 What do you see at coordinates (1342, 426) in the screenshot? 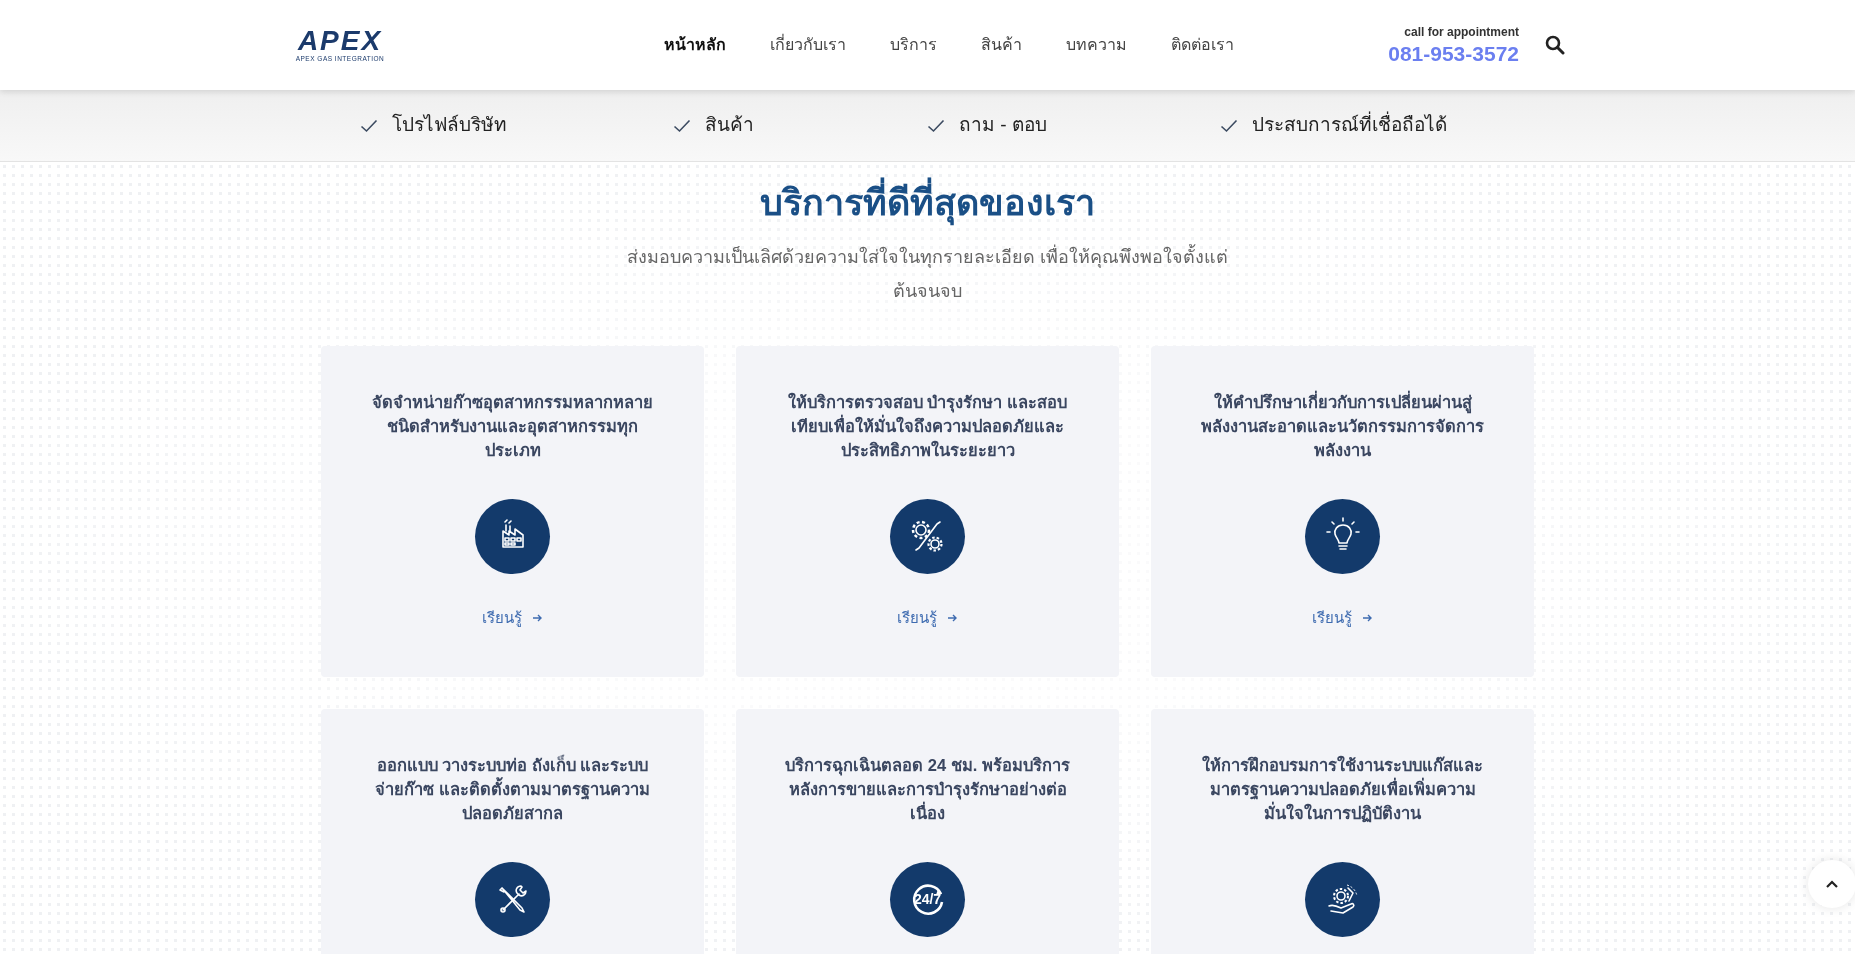
I see `service-description: ให้คำปรึกษาเกี่ยวกับการเปลี่ยนผ่านสู่พลังงานสะอาดและนวัตกรรมการจัดการพลังงาน` at bounding box center [1342, 426].